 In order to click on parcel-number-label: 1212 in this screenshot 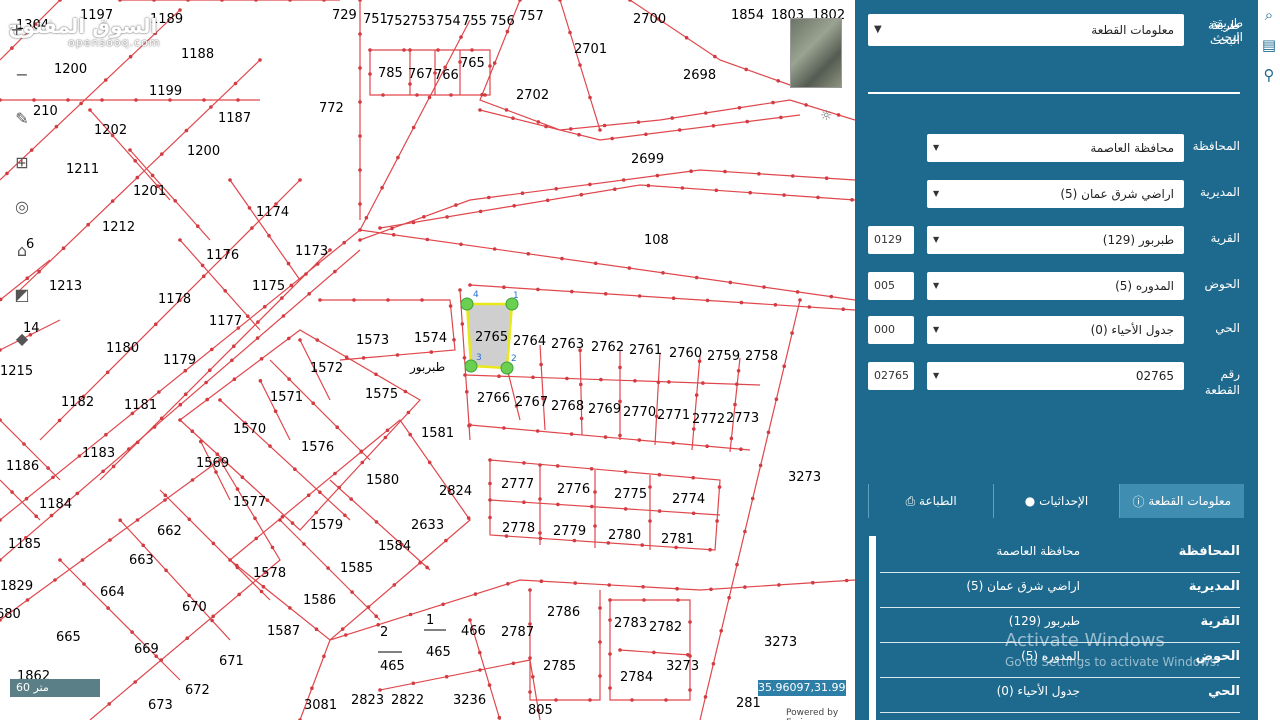, I will do `click(118, 227)`.